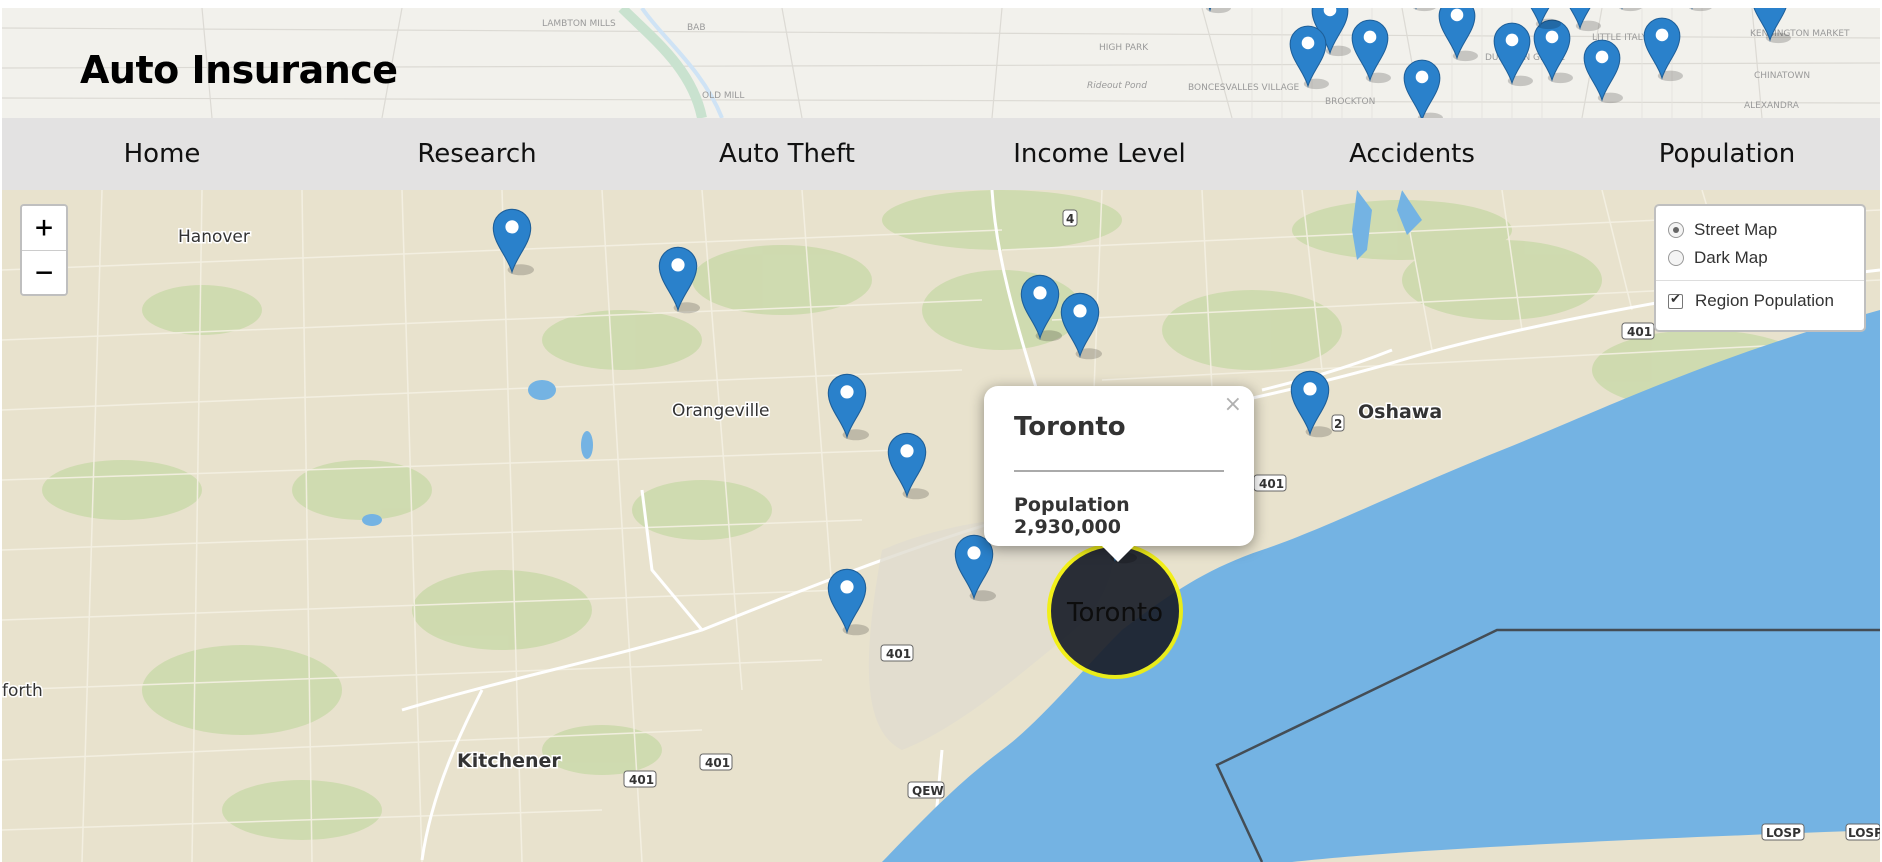 Image resolution: width=1882 pixels, height=862 pixels. I want to click on place-label-hanover: Hanover, so click(214, 237).